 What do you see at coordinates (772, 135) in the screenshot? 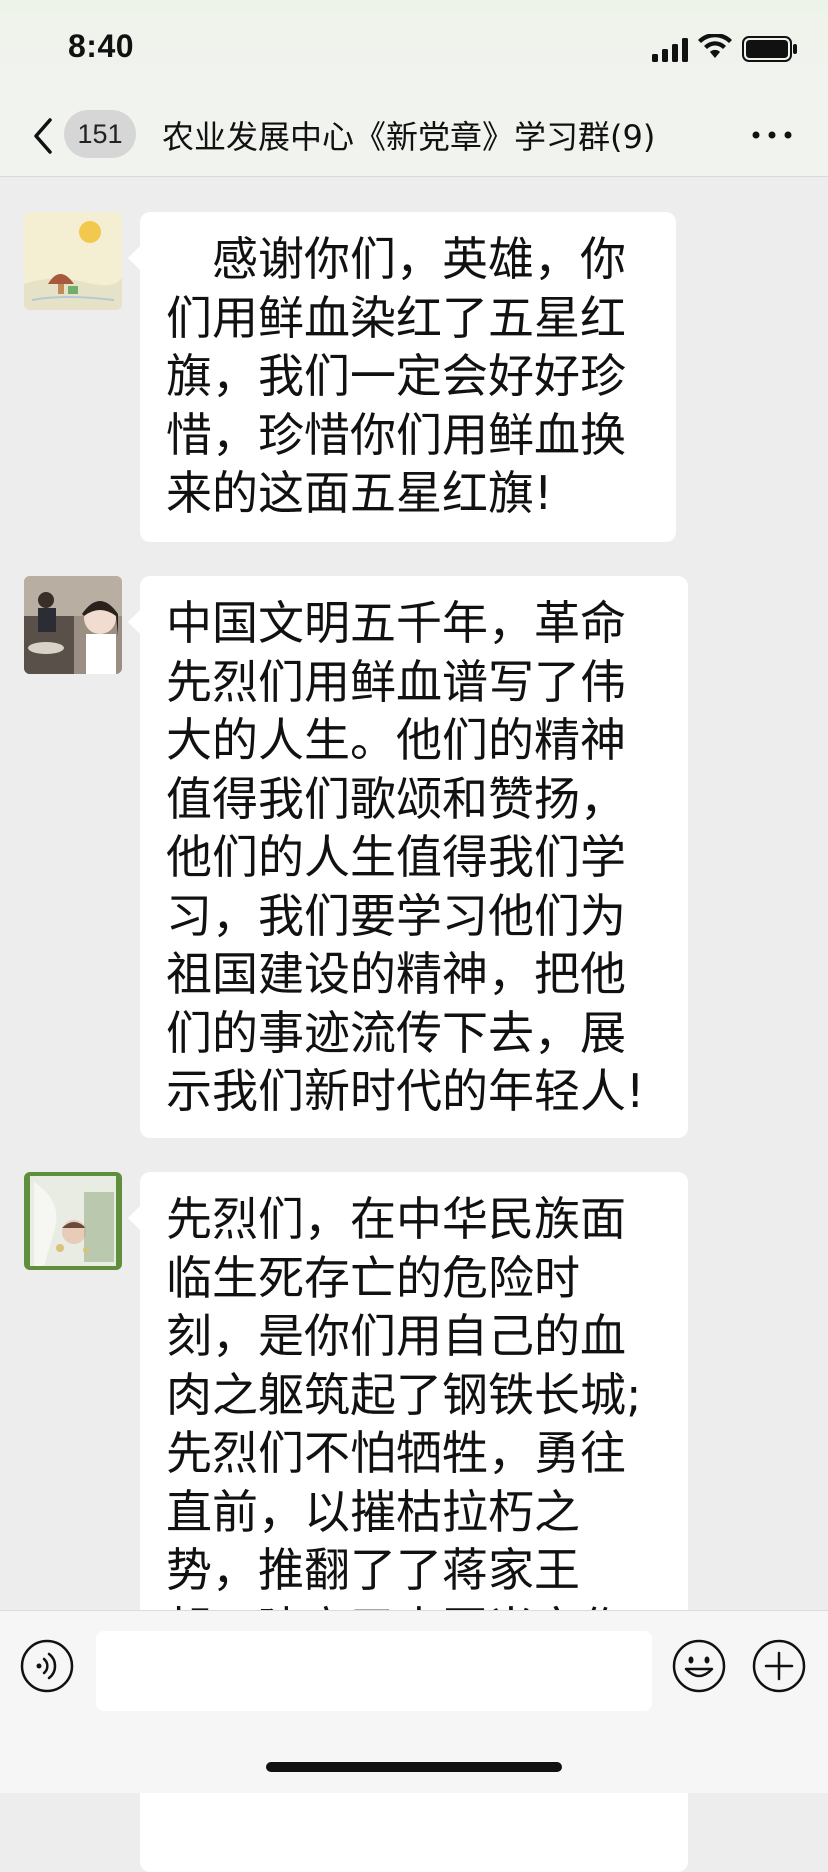
I see `more-dots-icon` at bounding box center [772, 135].